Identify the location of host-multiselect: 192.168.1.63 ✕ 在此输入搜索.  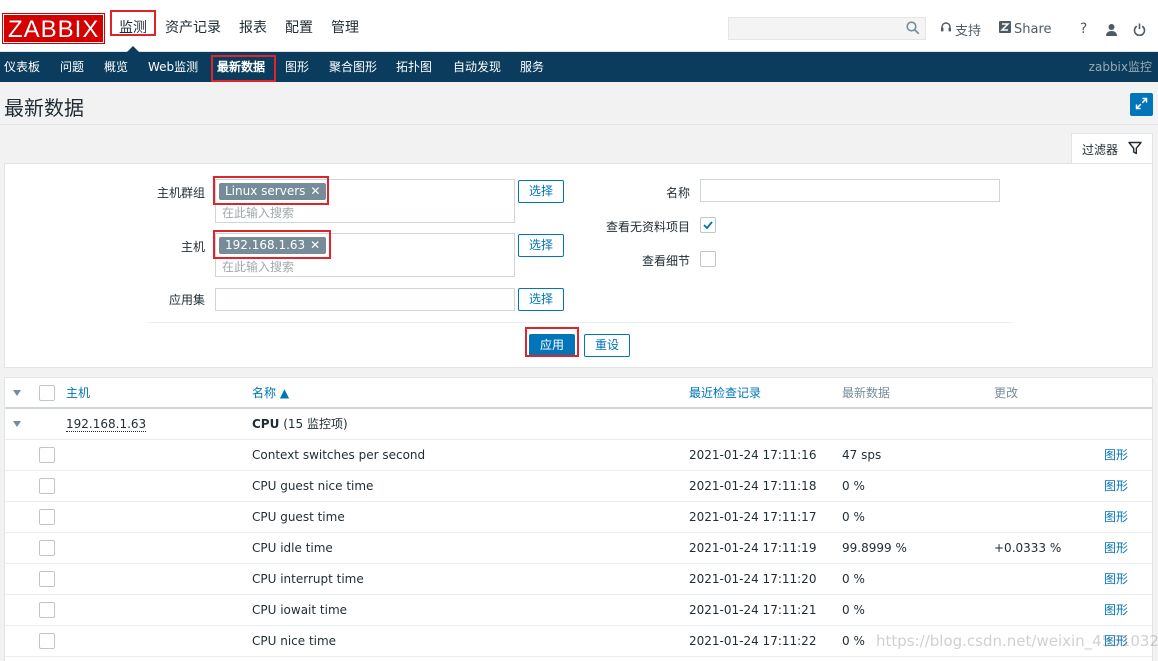
(365, 255).